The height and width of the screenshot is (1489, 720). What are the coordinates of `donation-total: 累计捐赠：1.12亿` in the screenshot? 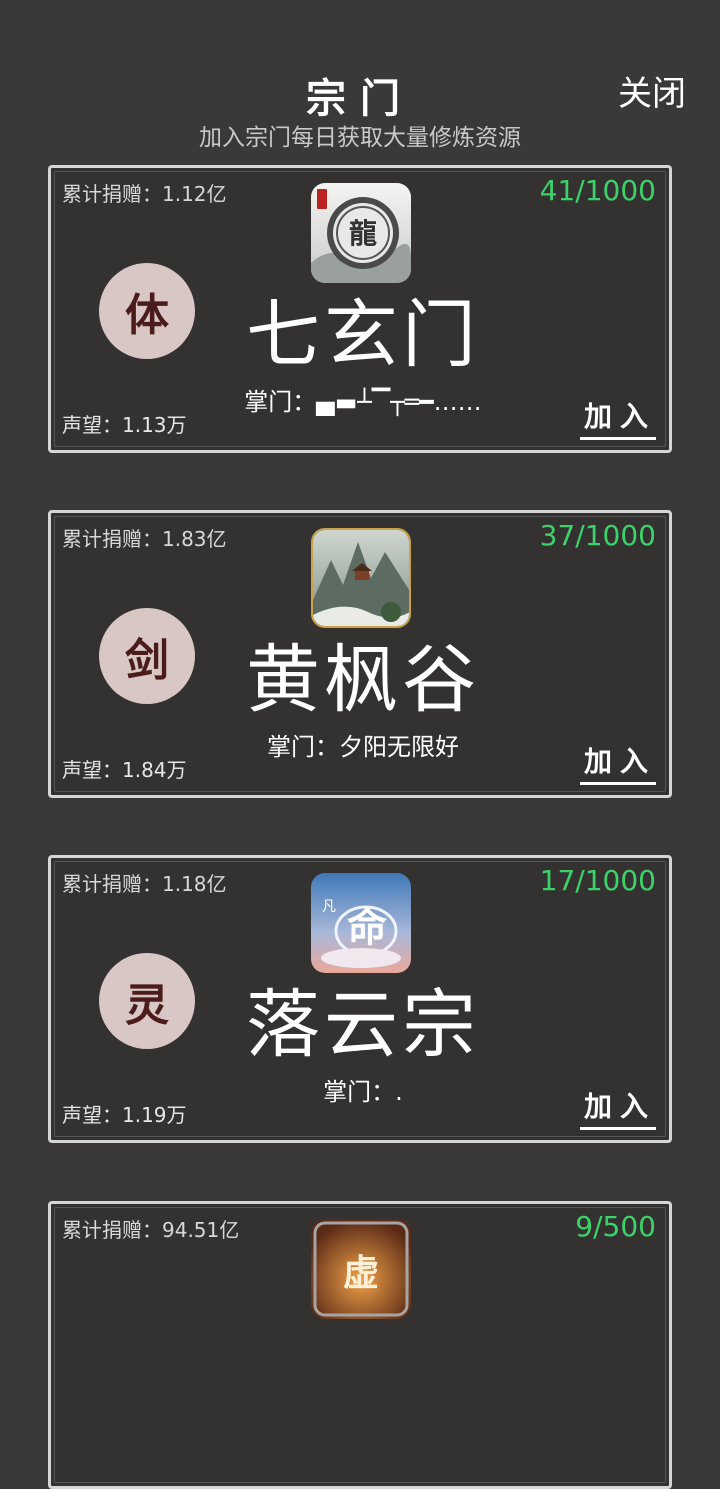 It's located at (144, 194).